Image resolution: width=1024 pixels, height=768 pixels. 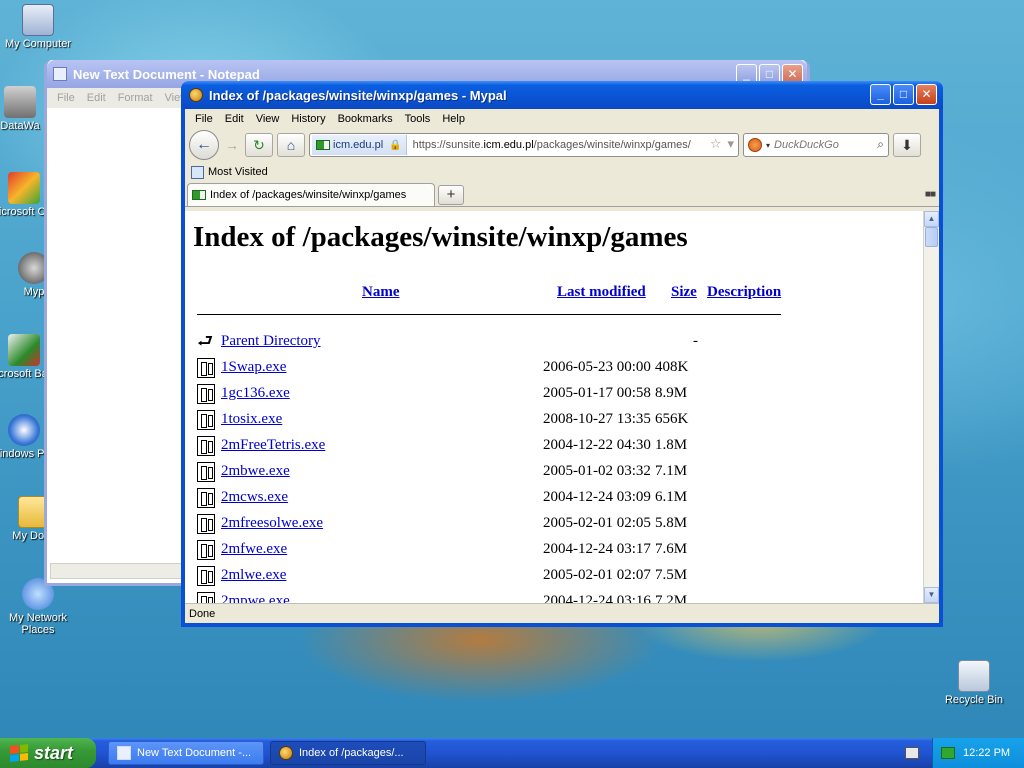 I want to click on file-link: 2mbwe.exe, so click(x=255, y=471).